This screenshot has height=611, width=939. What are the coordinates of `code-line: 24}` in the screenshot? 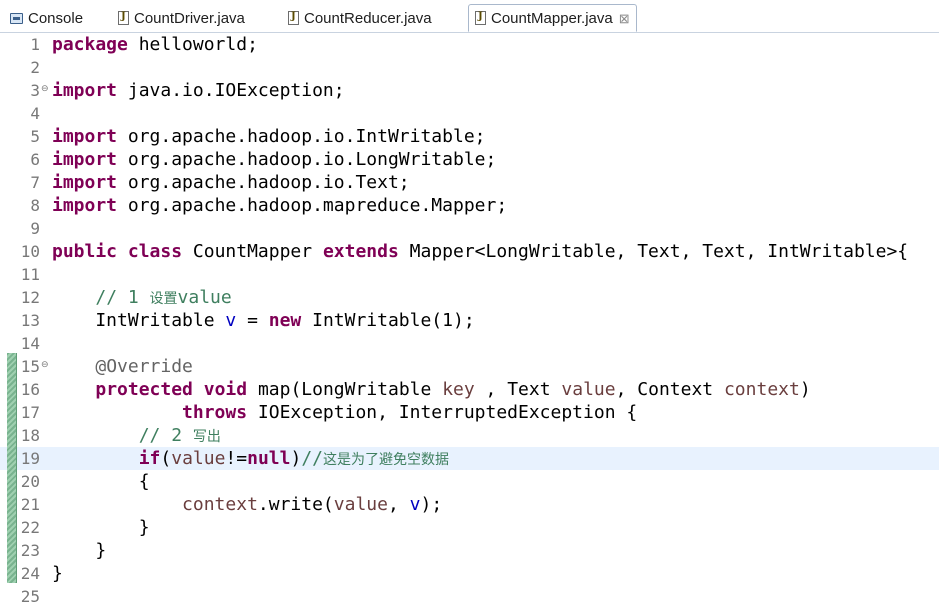 It's located at (469, 573).